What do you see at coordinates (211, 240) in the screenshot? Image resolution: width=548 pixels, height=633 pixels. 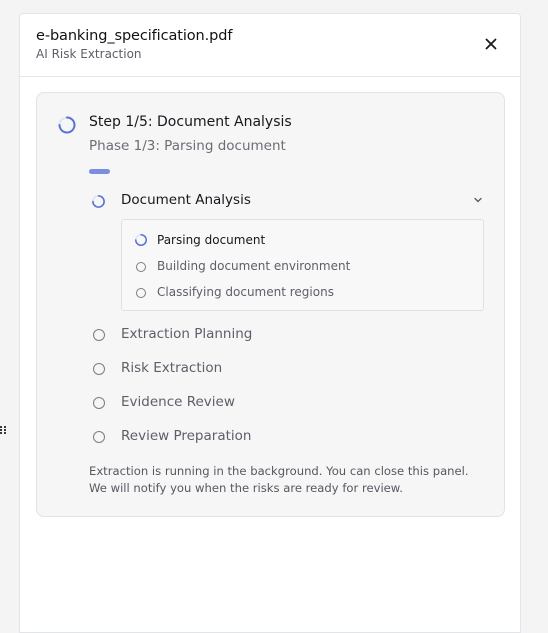 I see `substep-label: Parsing document` at bounding box center [211, 240].